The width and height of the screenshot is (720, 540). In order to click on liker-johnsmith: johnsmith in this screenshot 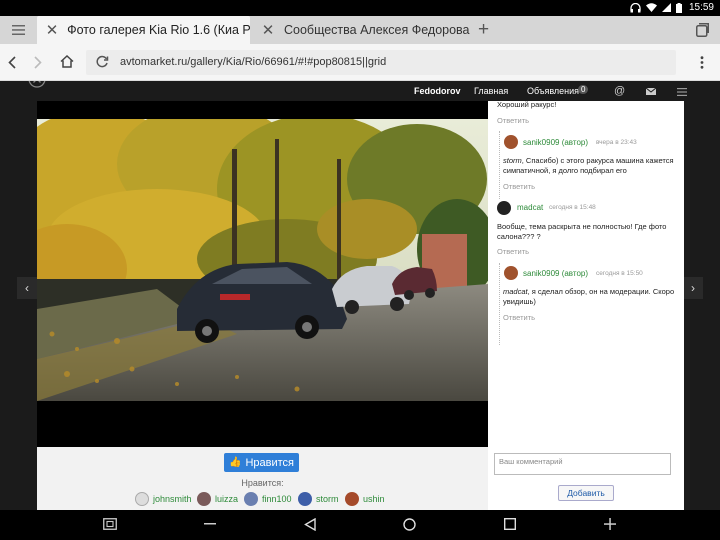, I will do `click(163, 499)`.